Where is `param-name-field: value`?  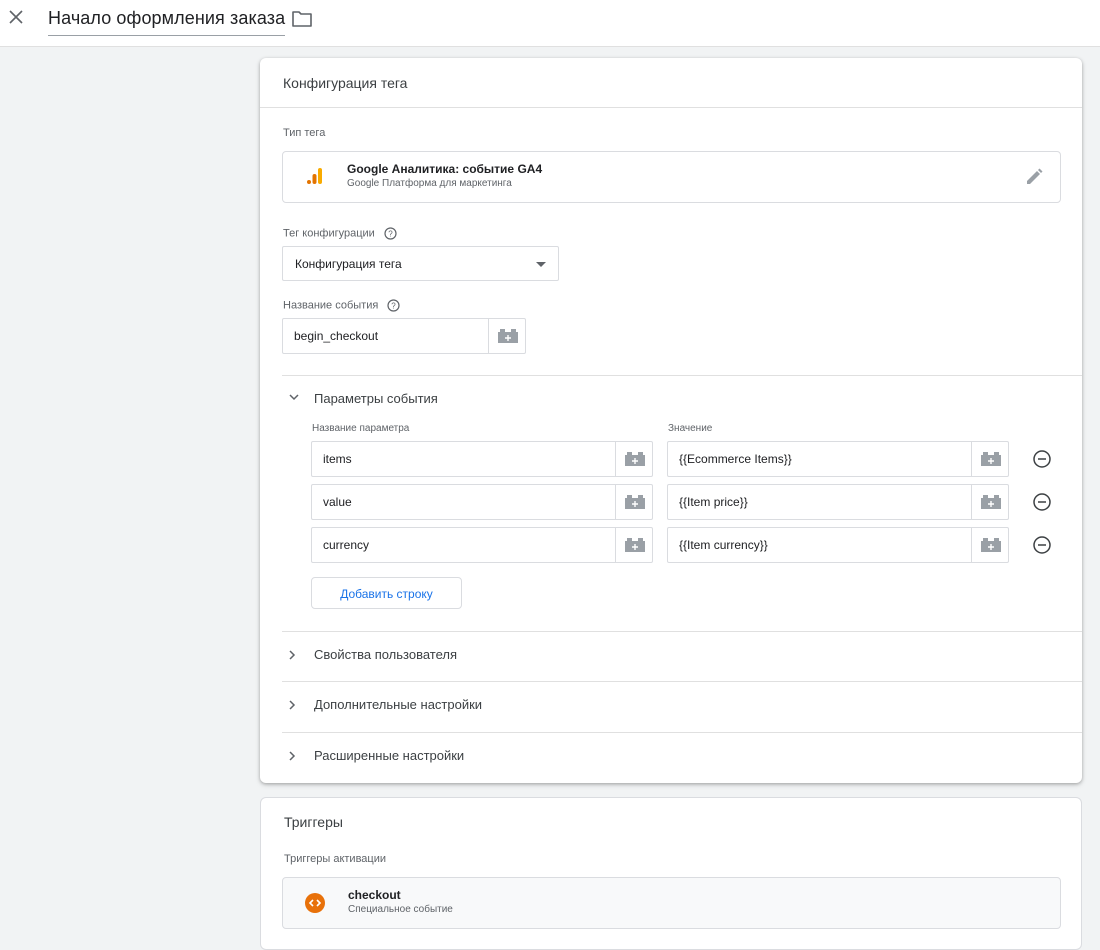 param-name-field: value is located at coordinates (482, 502).